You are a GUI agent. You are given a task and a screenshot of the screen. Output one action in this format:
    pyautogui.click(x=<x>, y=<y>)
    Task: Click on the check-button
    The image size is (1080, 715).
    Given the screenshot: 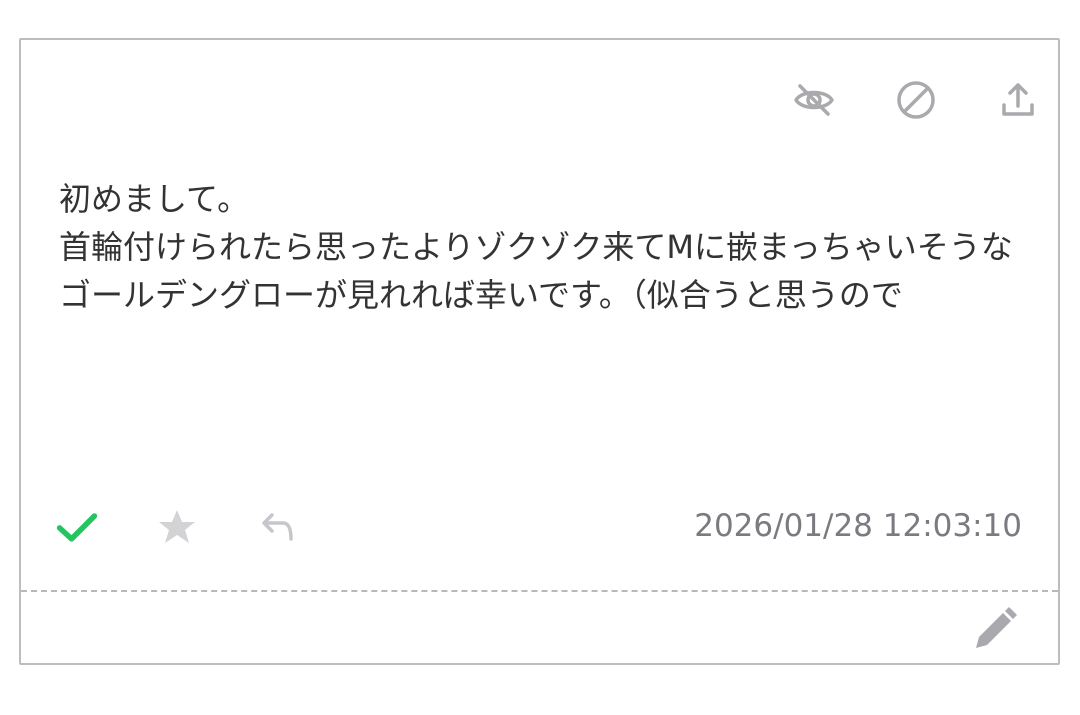 What is the action you would take?
    pyautogui.click(x=77, y=527)
    